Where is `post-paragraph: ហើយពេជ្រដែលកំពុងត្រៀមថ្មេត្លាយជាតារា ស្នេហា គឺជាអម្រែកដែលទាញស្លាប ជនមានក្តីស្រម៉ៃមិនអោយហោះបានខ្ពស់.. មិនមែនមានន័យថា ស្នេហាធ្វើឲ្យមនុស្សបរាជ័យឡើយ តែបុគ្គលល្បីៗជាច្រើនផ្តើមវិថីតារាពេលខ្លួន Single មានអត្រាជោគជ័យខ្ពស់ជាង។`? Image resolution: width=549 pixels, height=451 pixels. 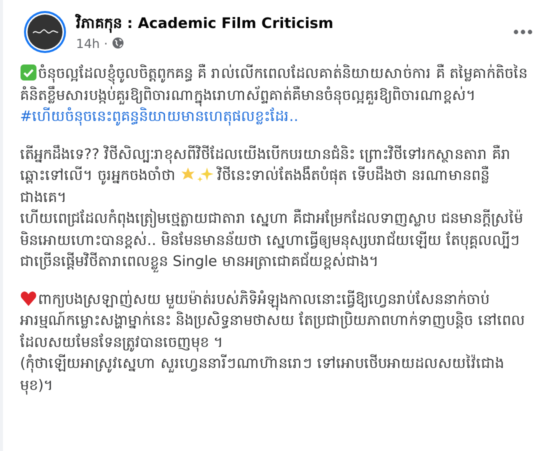 post-paragraph: ហើយពេជ្រដែលកំពុងត្រៀមថ្មេត្លាយជាតារា ស្នេហា គឺជាអម្រែកដែលទាញស្លាប ជនមានក្តីស្រម៉ៃមិនអោយហោះបានខ្ពស់.. មិនមែនមានន័យថា ស្នេហាធ្វើឲ្យមនុស្សបរាជ័យឡើយ តែបុគ្គលល្បីៗជាច្រើនផ្តើមវិថីតារាពេលខ្លួន Single មានអត្រាជោគជ័យខ្ពស់ជាង។ is located at coordinates (276, 241).